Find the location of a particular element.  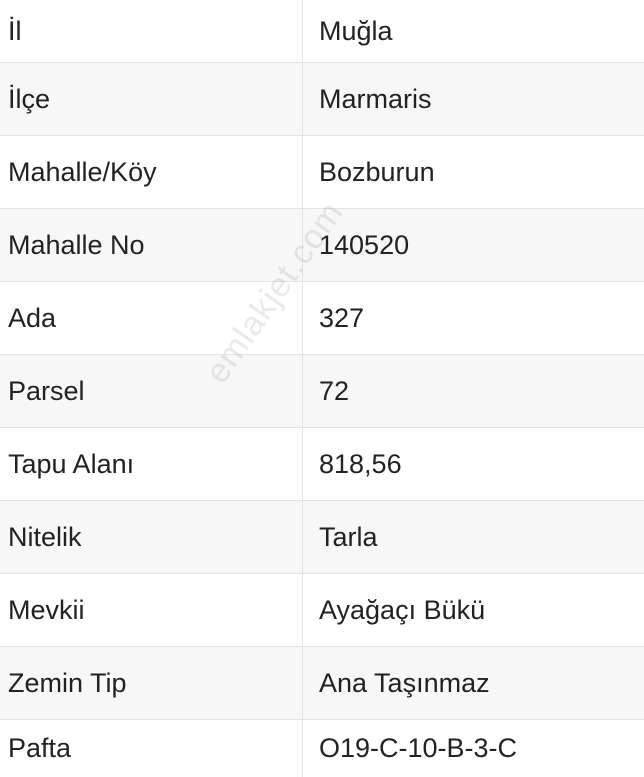

row-value: Ayağaçı Bükü is located at coordinates (402, 609).